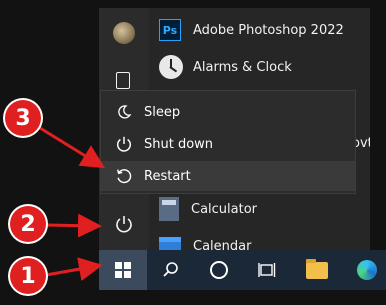 This screenshot has width=386, height=305. What do you see at coordinates (28, 276) in the screenshot?
I see `callout-1: 1` at bounding box center [28, 276].